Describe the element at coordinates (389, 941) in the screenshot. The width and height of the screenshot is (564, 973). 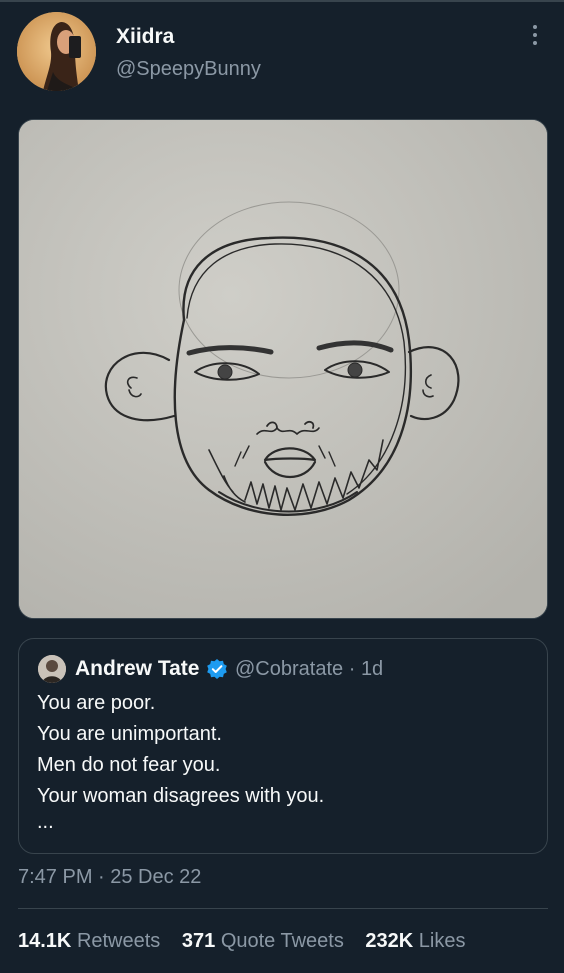
I see `likes-count: 232K` at that location.